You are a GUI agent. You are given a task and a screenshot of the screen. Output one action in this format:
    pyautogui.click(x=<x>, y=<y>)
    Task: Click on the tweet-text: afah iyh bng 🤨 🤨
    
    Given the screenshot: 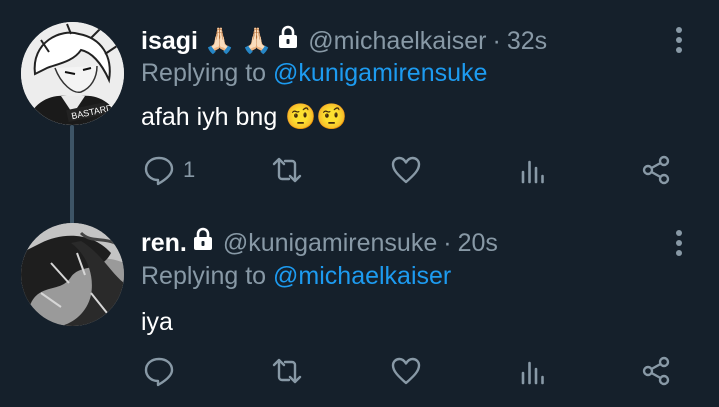 What is the action you would take?
    pyautogui.click(x=244, y=117)
    